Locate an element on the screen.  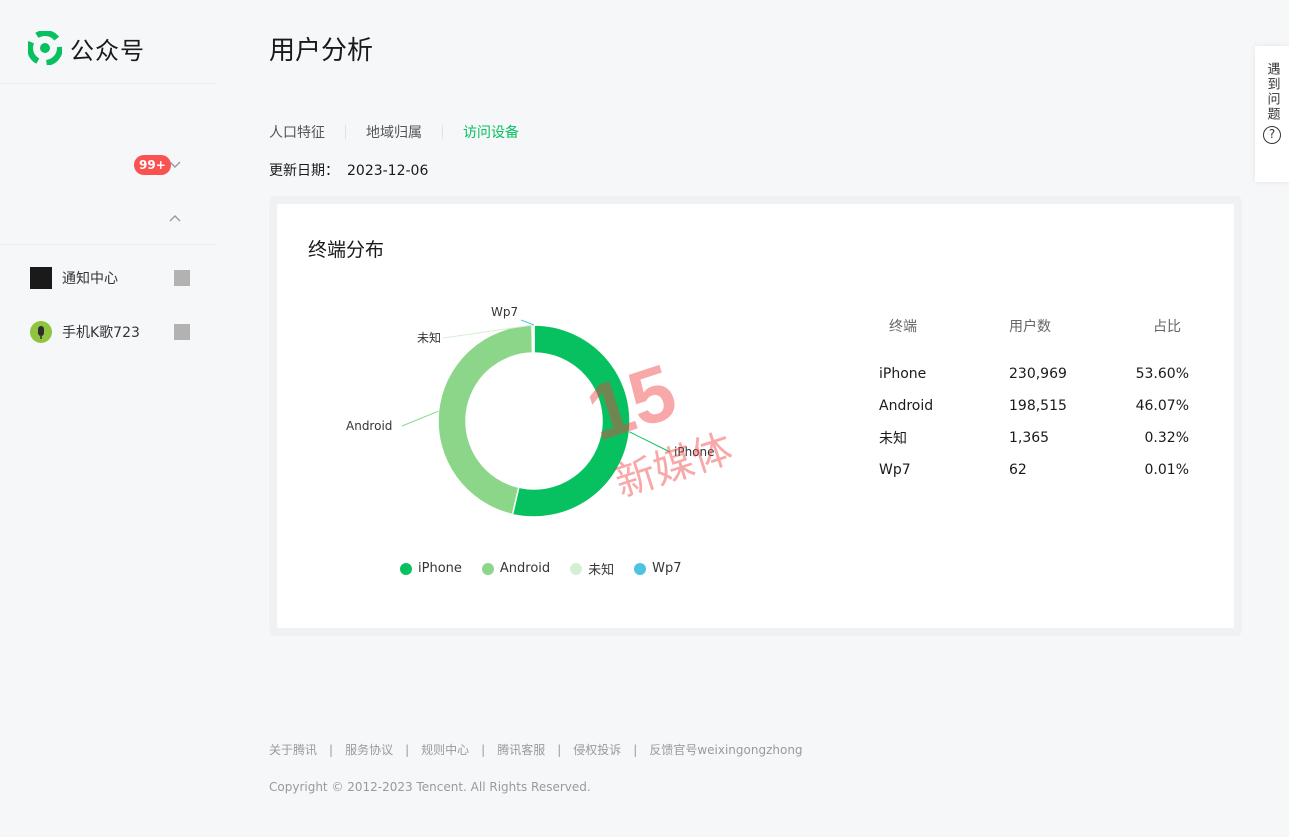
tab-device: 访问设备 is located at coordinates (491, 132).